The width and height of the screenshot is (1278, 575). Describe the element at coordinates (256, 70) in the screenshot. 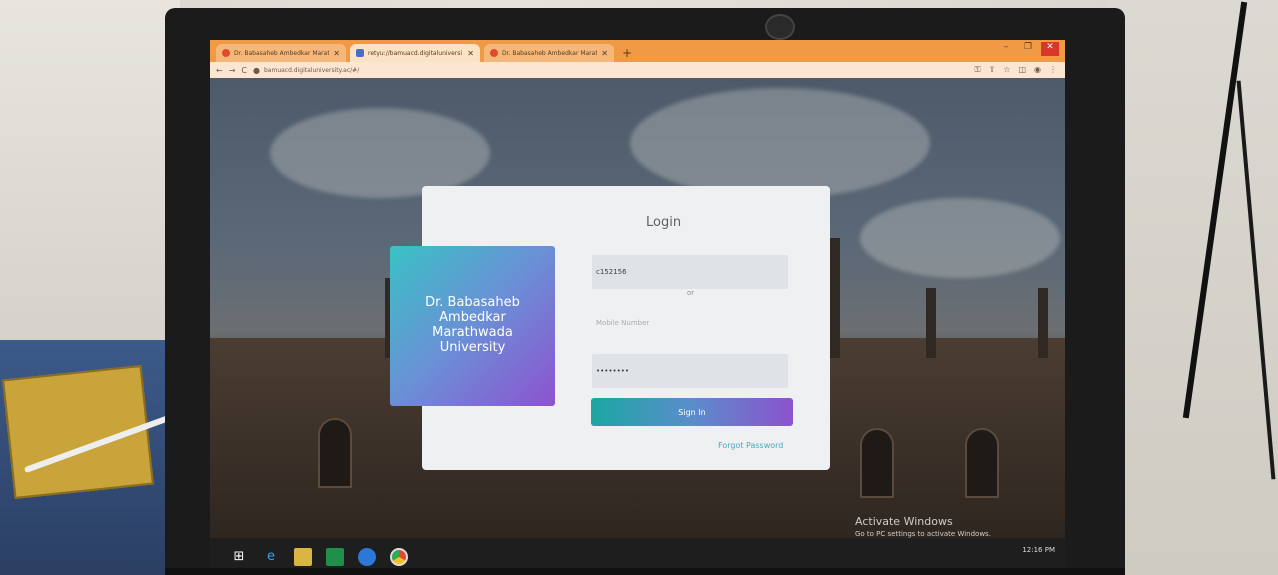

I see `lock-icon: ●` at that location.